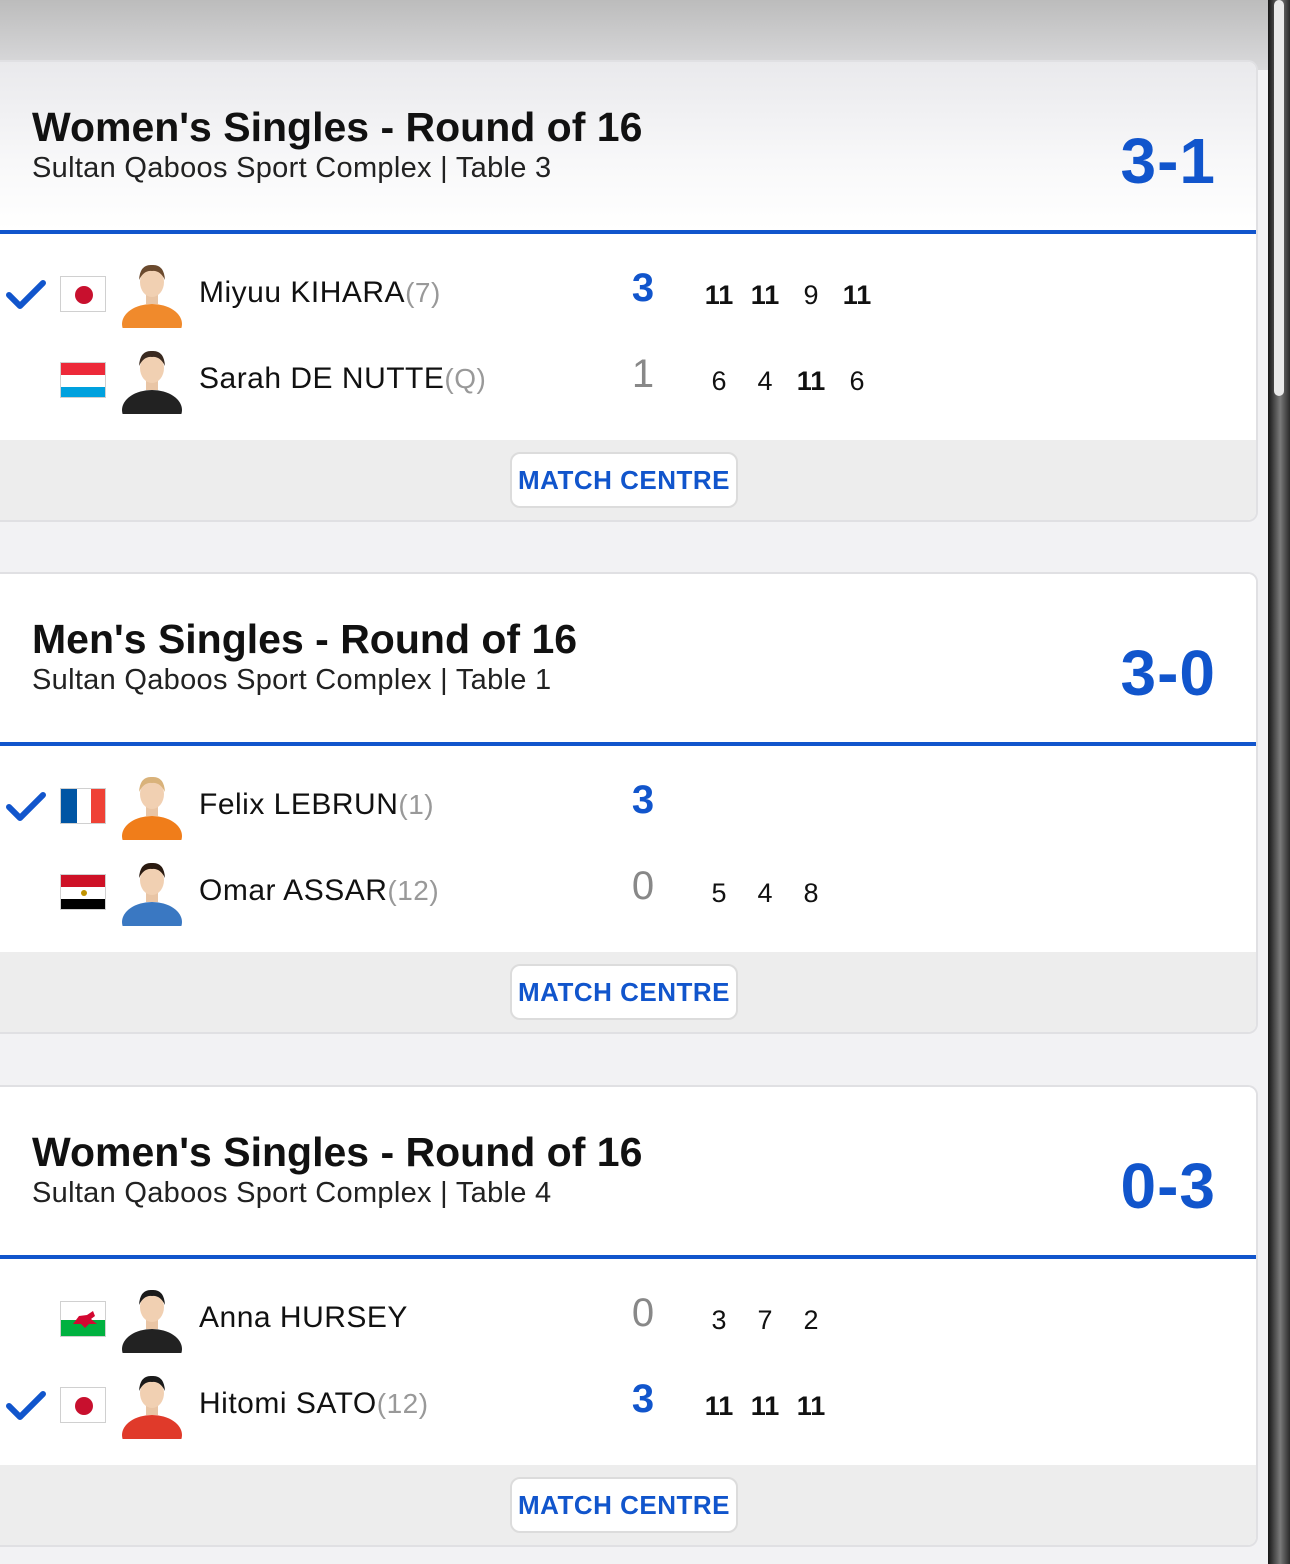 The height and width of the screenshot is (1564, 1290). Describe the element at coordinates (299, 804) in the screenshot. I see `player-name-text: Felix LEBRUN` at that location.